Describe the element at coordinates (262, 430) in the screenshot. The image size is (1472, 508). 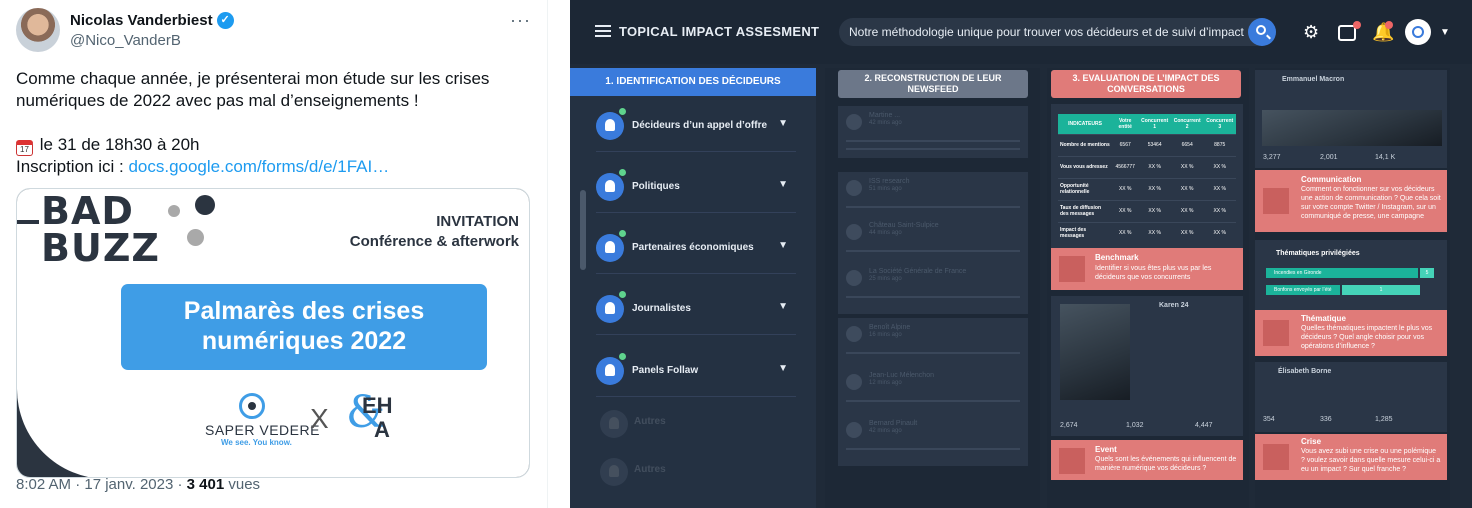
I see `saper-vedere-name: SAPER VEDERE` at that location.